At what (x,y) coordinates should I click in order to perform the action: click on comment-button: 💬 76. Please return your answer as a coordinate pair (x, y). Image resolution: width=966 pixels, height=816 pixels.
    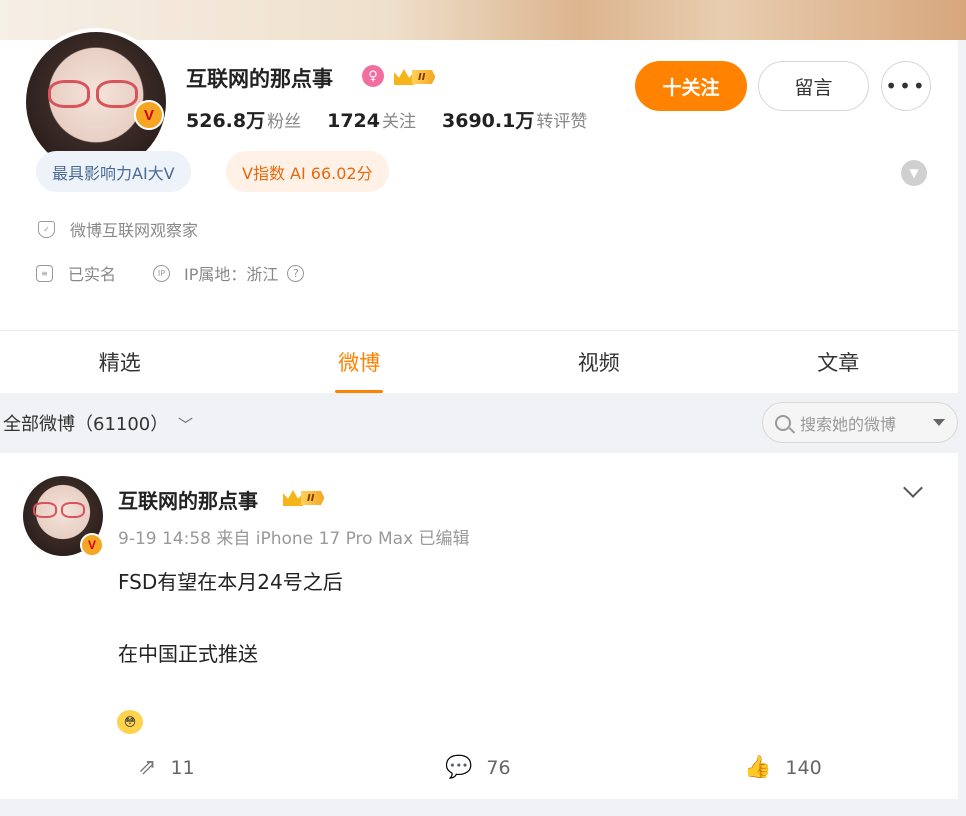
    Looking at the image, I should click on (478, 767).